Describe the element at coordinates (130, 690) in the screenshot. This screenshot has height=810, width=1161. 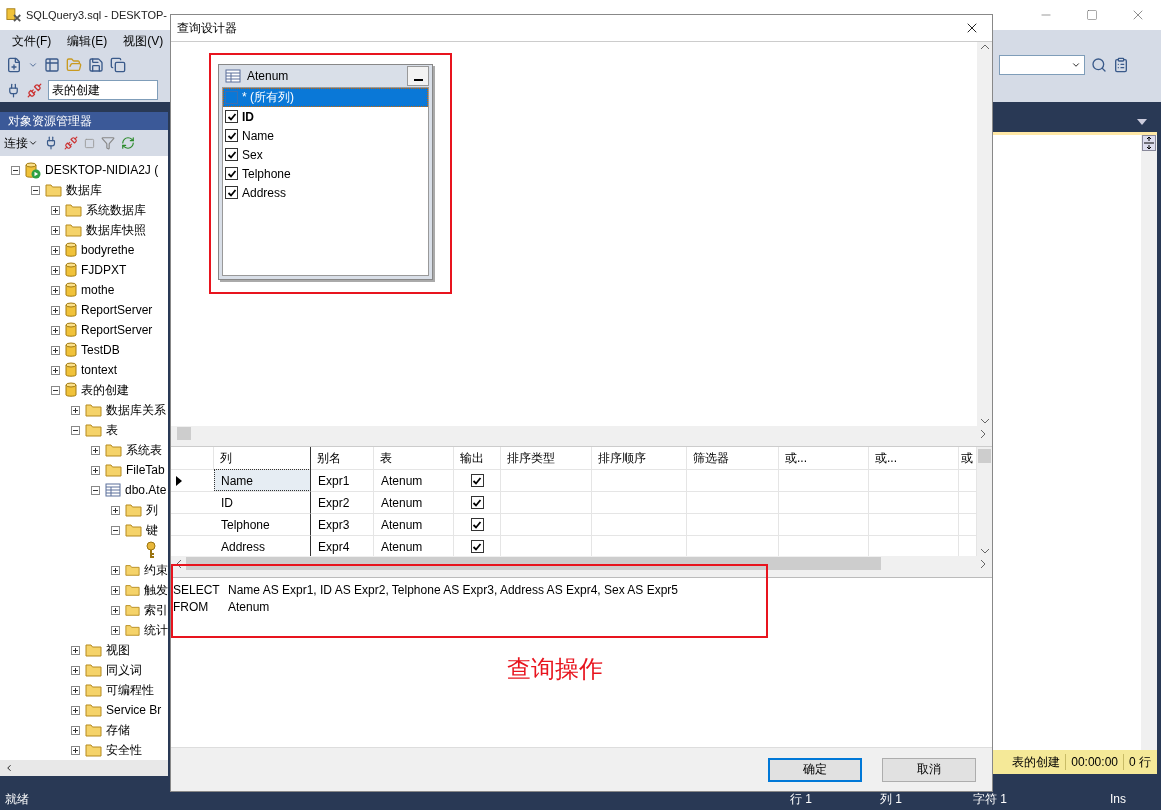
I see `tree-item: 可编程性` at that location.